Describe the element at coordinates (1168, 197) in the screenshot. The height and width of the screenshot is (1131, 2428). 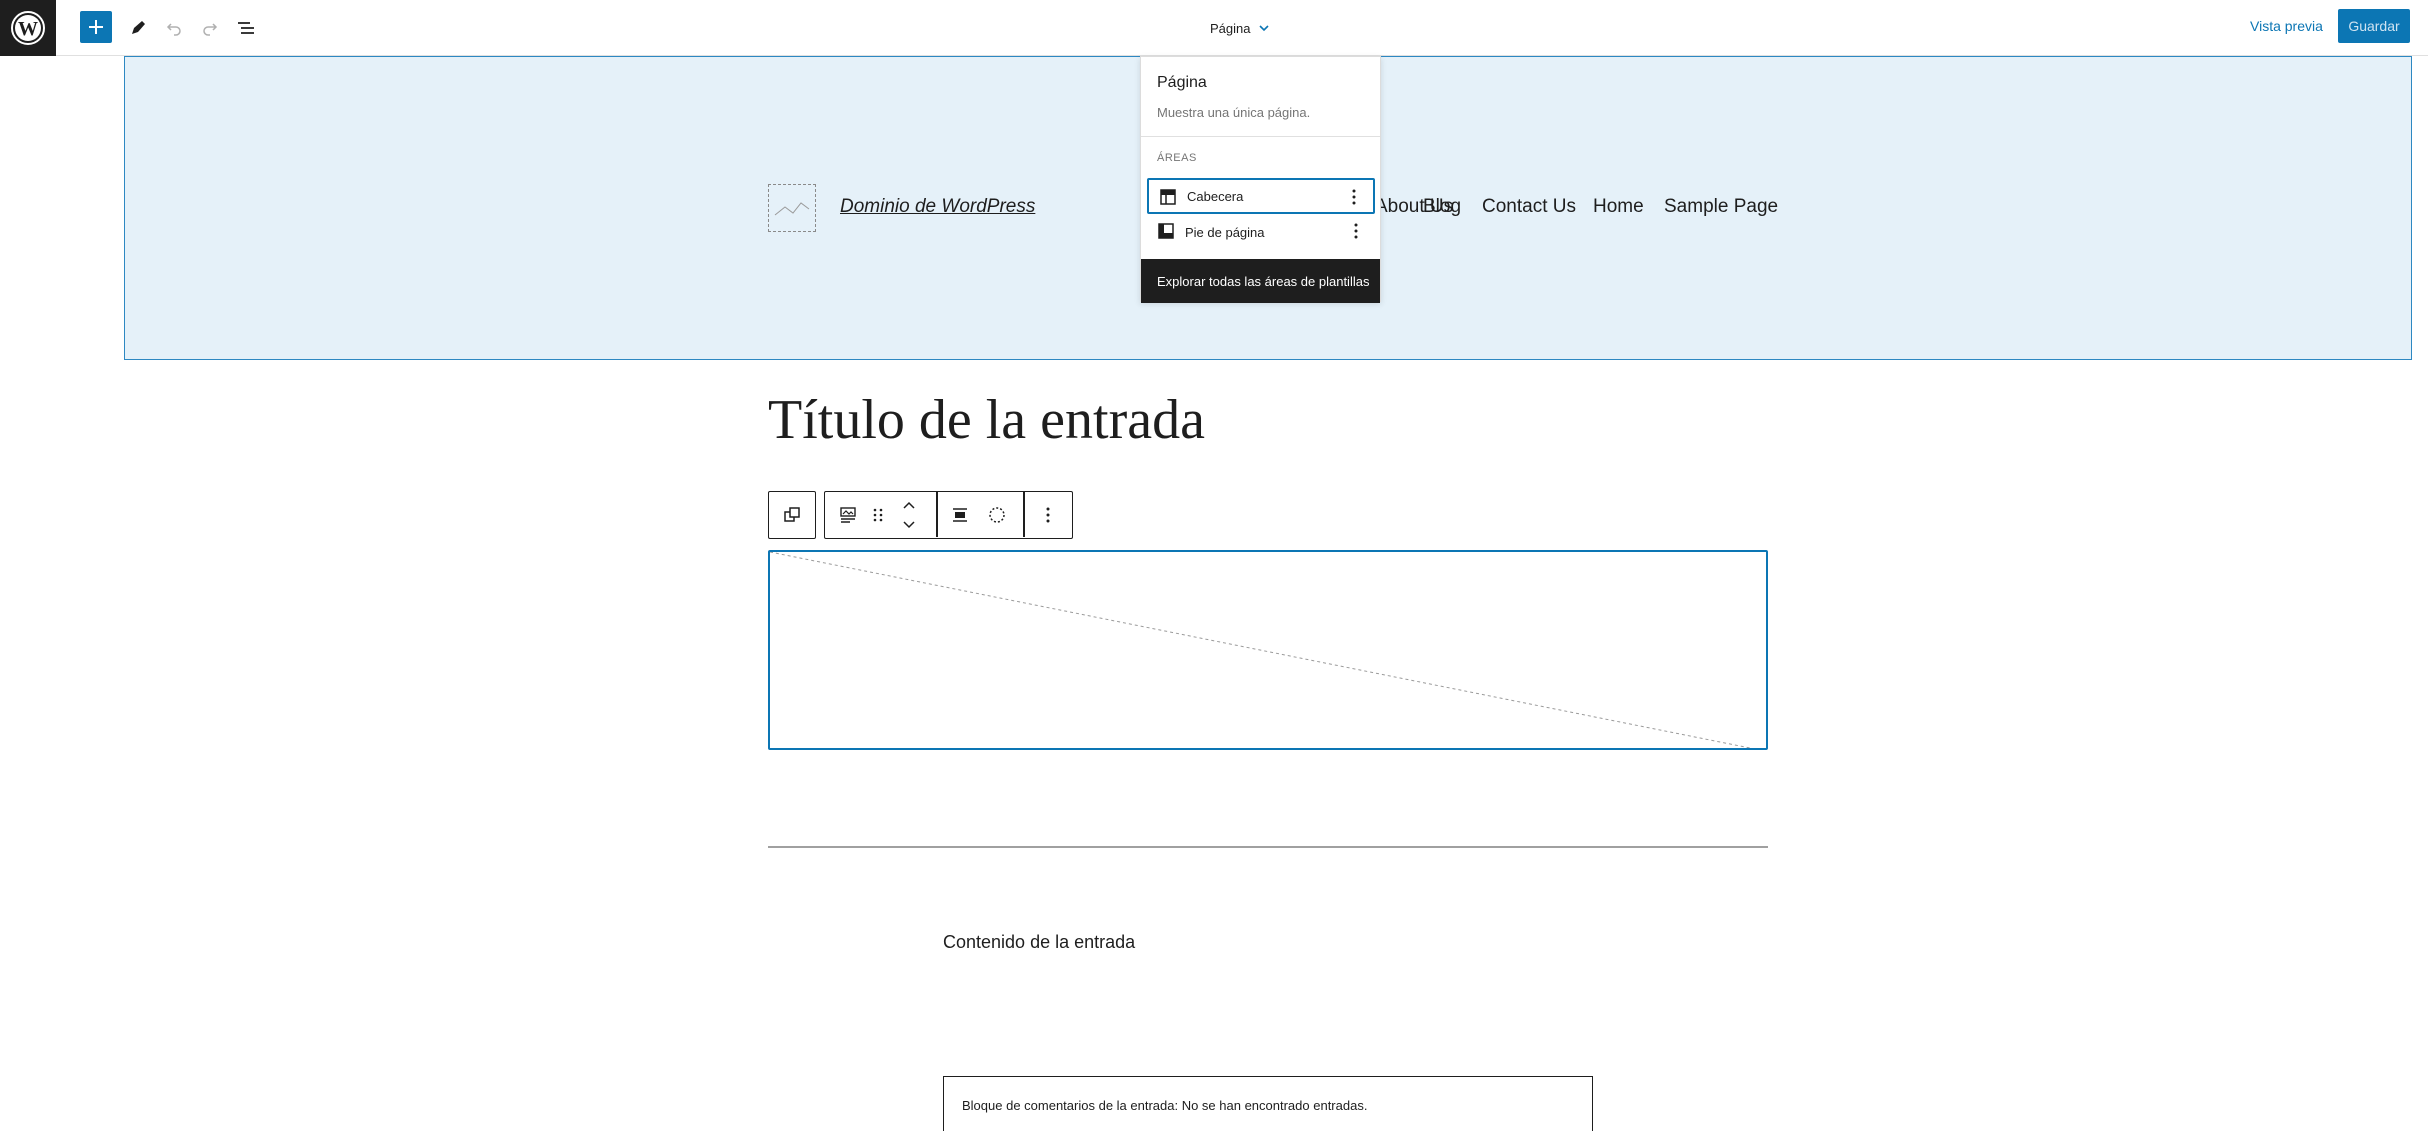
I see `header-layout-icon` at that location.